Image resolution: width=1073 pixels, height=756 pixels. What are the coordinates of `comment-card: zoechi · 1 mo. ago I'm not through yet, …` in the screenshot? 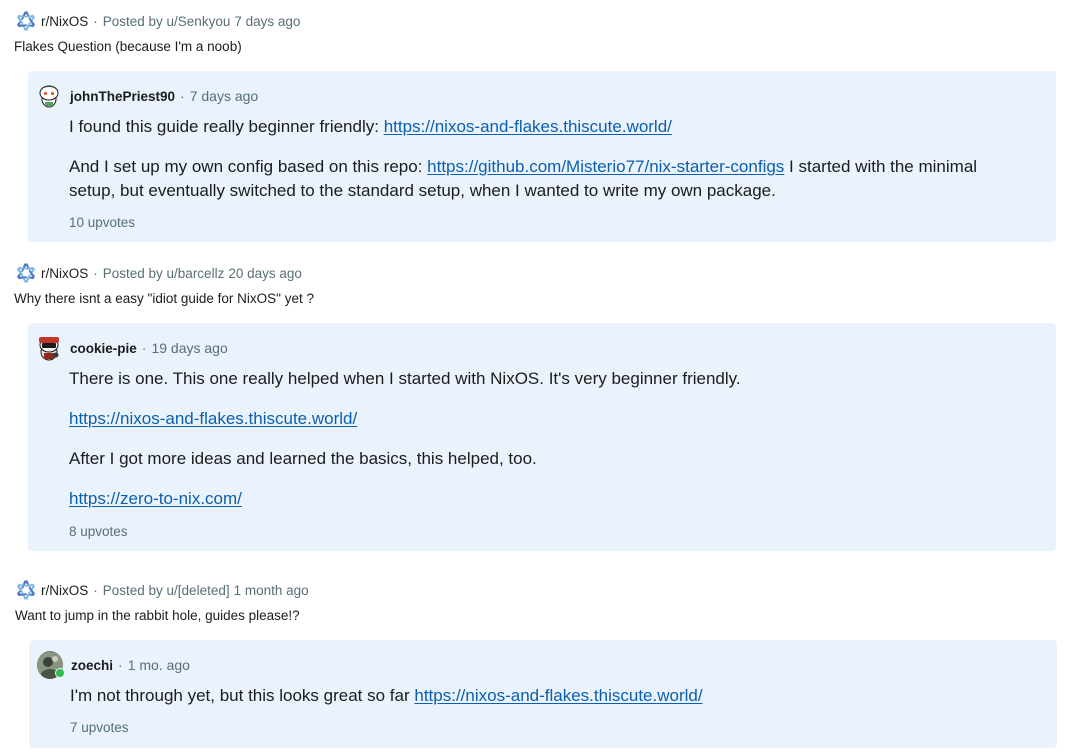 It's located at (543, 694).